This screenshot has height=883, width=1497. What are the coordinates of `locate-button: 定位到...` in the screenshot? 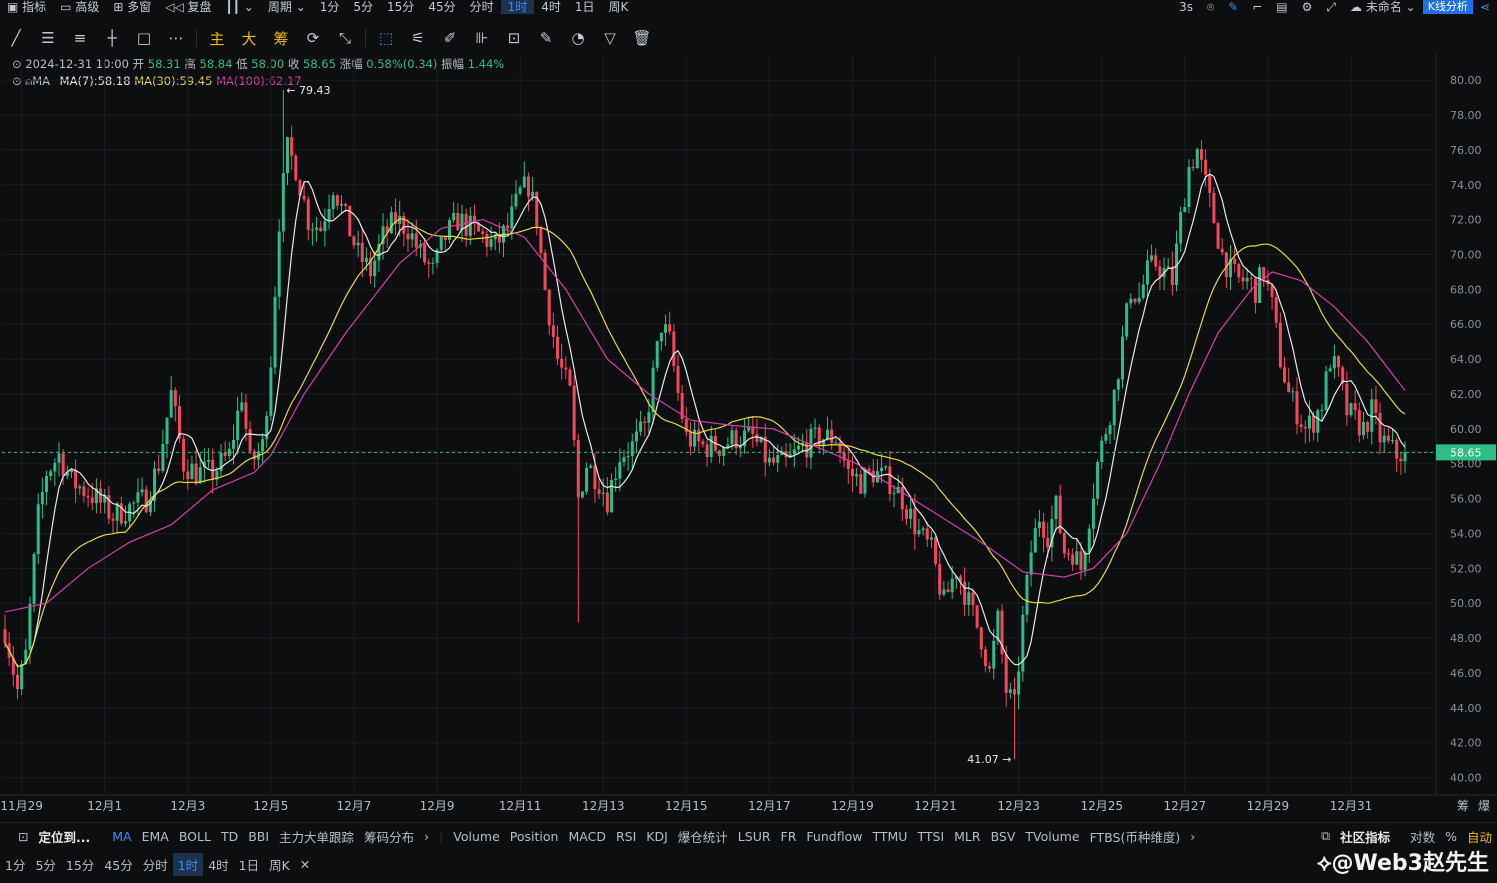 It's located at (64, 836).